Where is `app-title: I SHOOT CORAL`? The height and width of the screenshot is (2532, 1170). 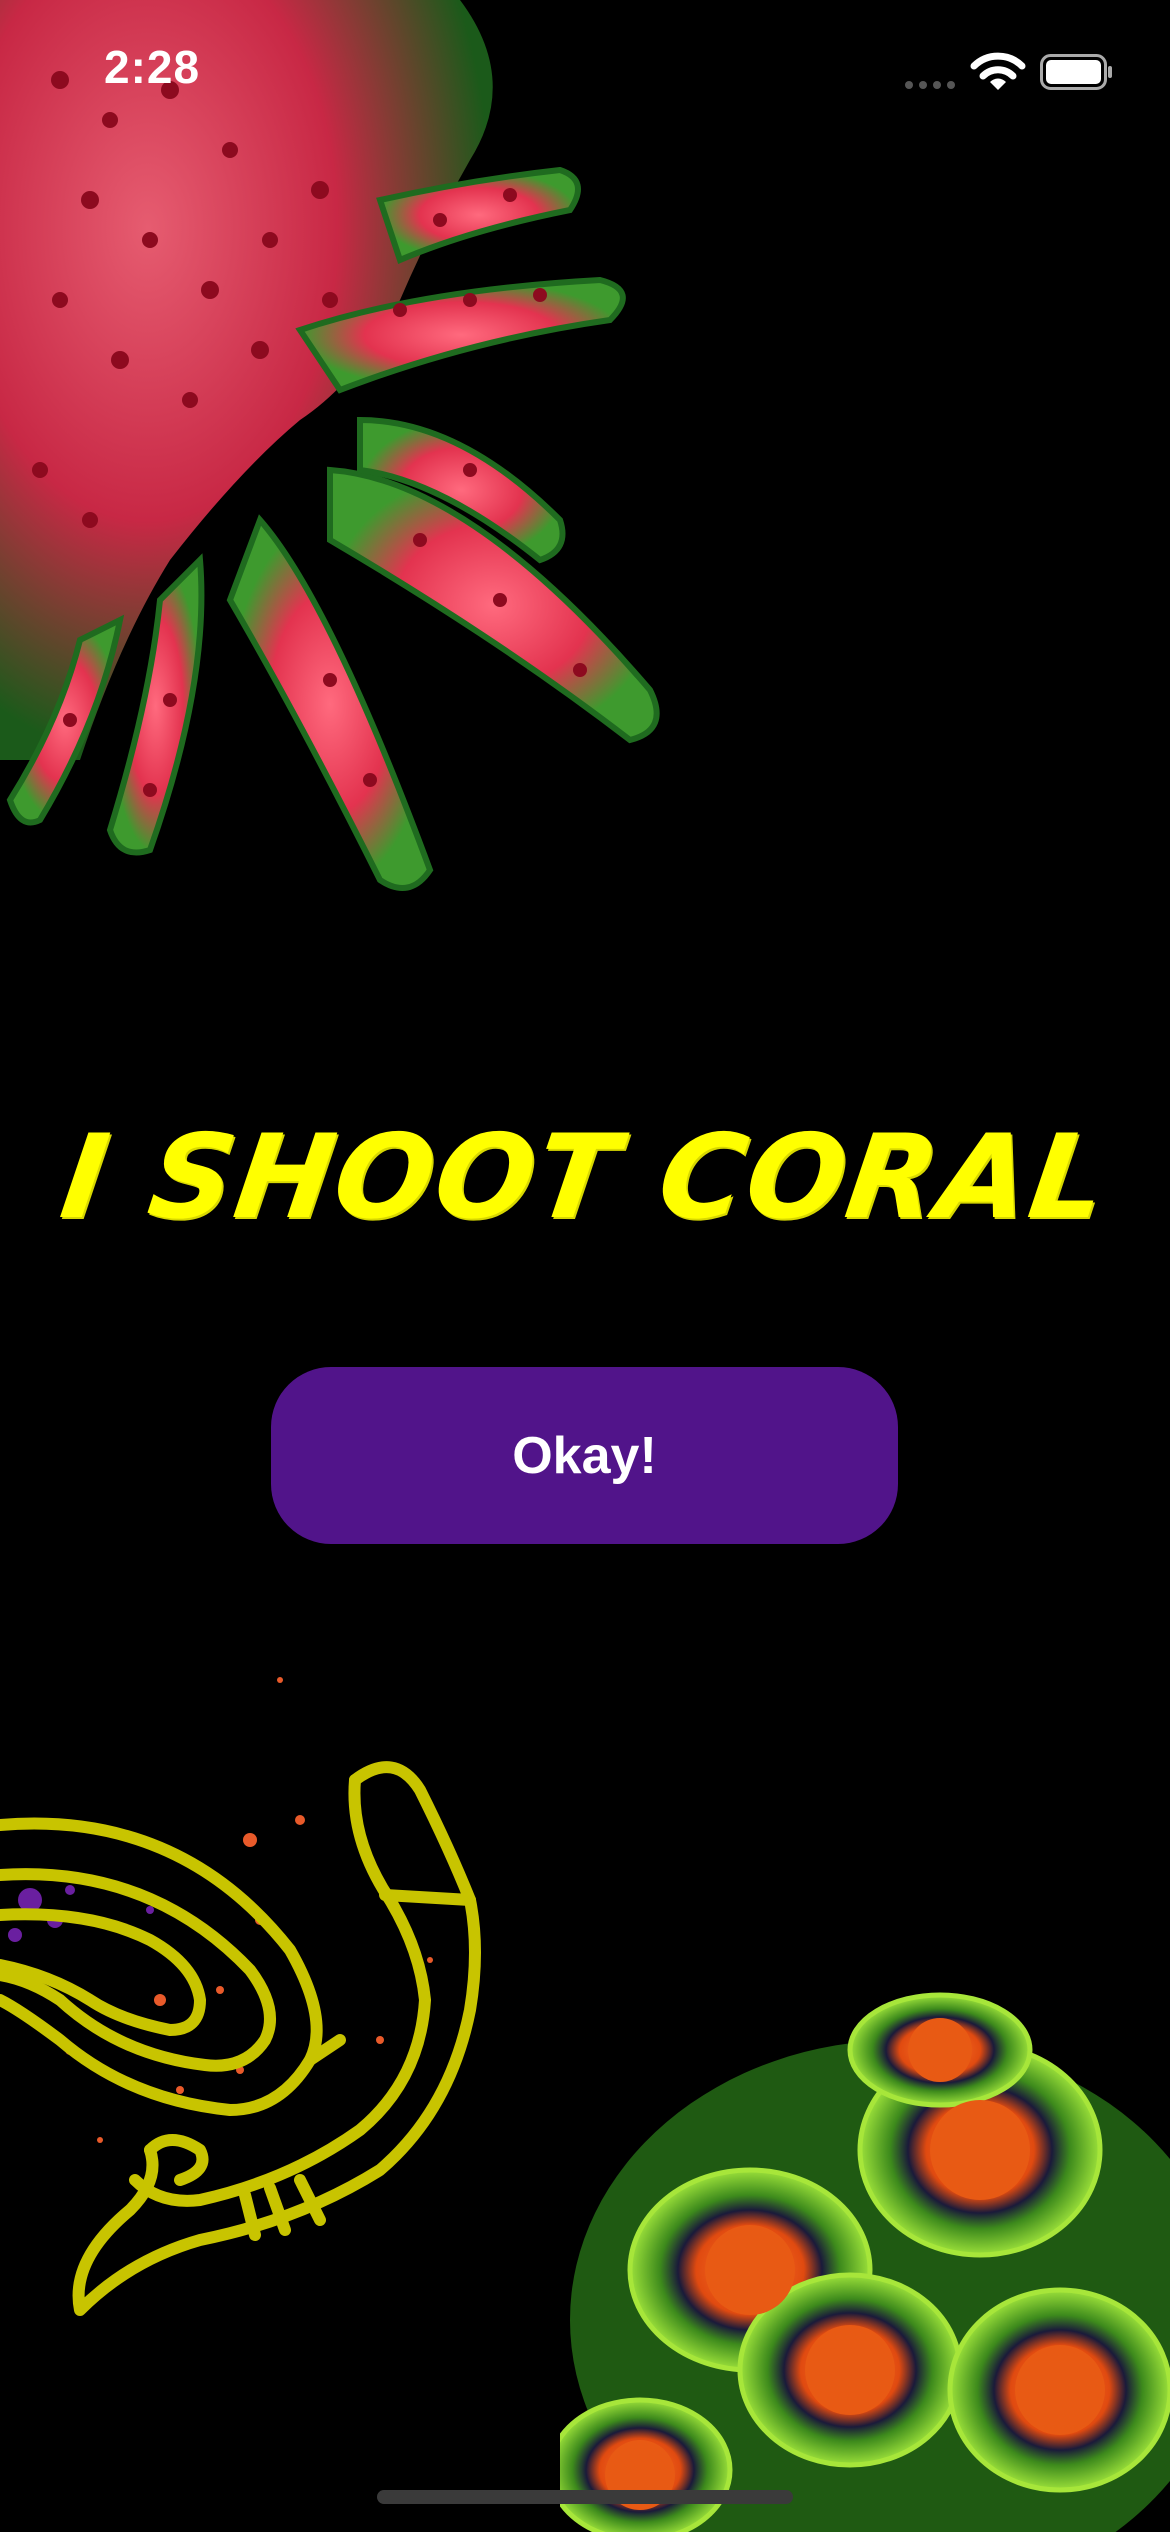
app-title: I SHOOT CORAL is located at coordinates (585, 1177).